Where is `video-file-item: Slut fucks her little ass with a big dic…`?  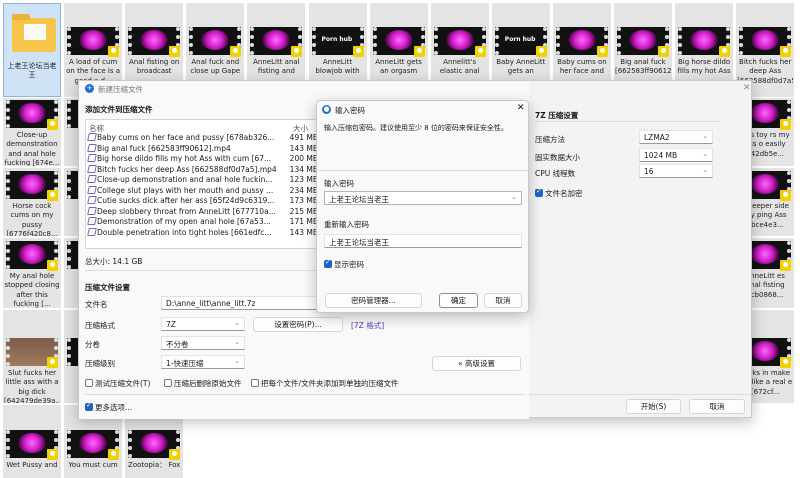
video-file-item: Slut fucks her little ass with a big dic… is located at coordinates (32, 356).